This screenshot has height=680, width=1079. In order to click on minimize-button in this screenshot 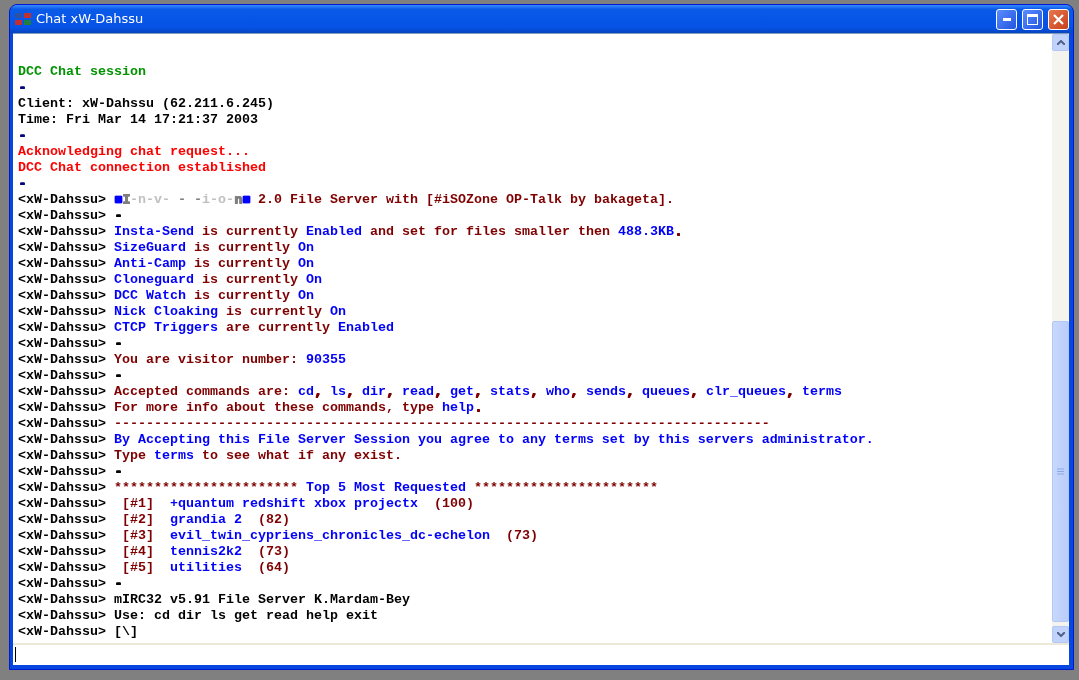, I will do `click(1006, 19)`.